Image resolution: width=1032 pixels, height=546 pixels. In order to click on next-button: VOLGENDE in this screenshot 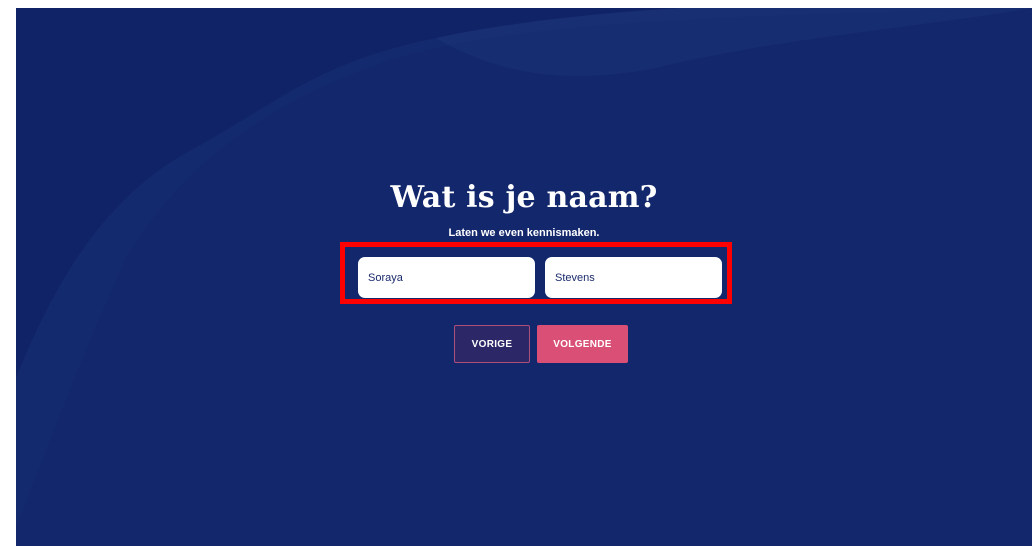, I will do `click(582, 344)`.